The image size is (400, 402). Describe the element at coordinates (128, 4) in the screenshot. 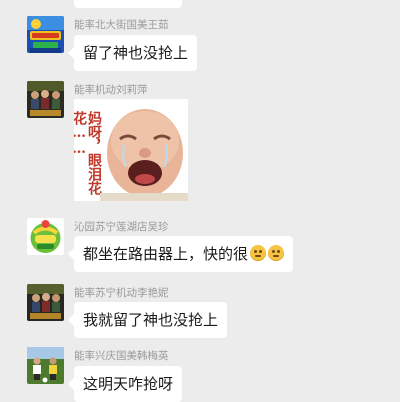

I see `previous-message-bubble` at that location.